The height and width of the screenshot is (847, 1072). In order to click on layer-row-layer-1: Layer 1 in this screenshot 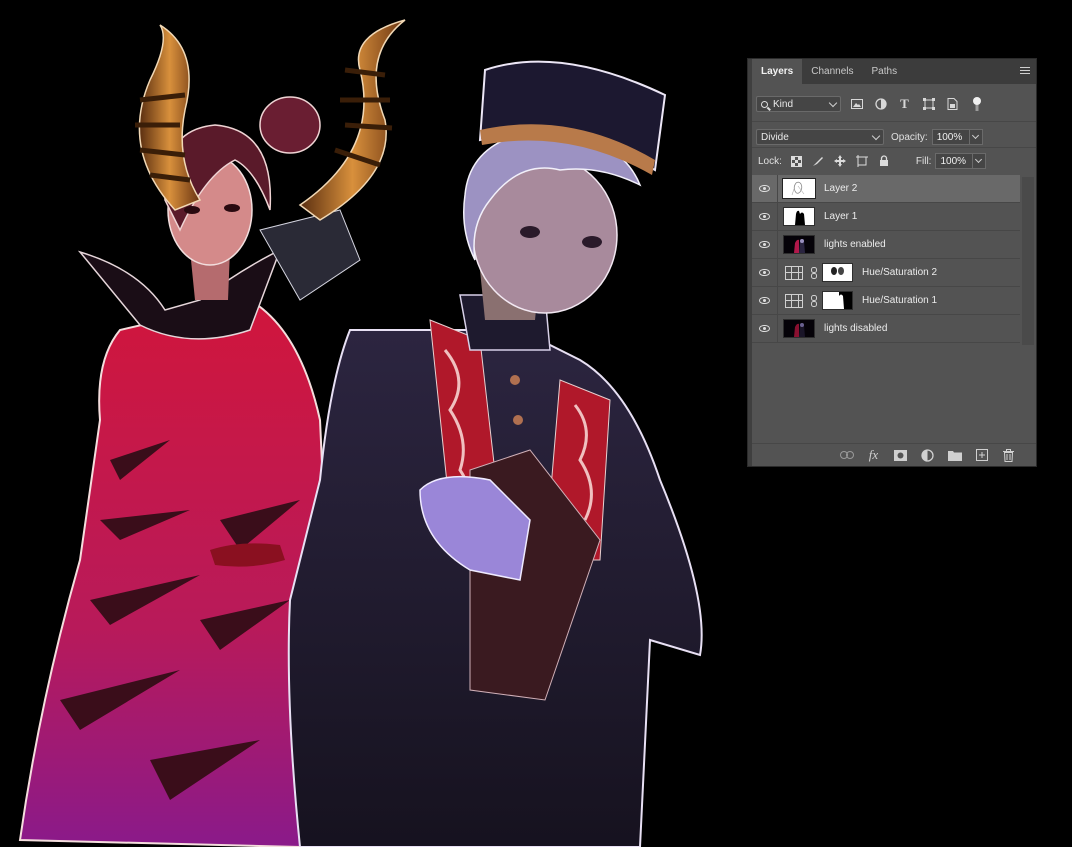, I will do `click(886, 217)`.